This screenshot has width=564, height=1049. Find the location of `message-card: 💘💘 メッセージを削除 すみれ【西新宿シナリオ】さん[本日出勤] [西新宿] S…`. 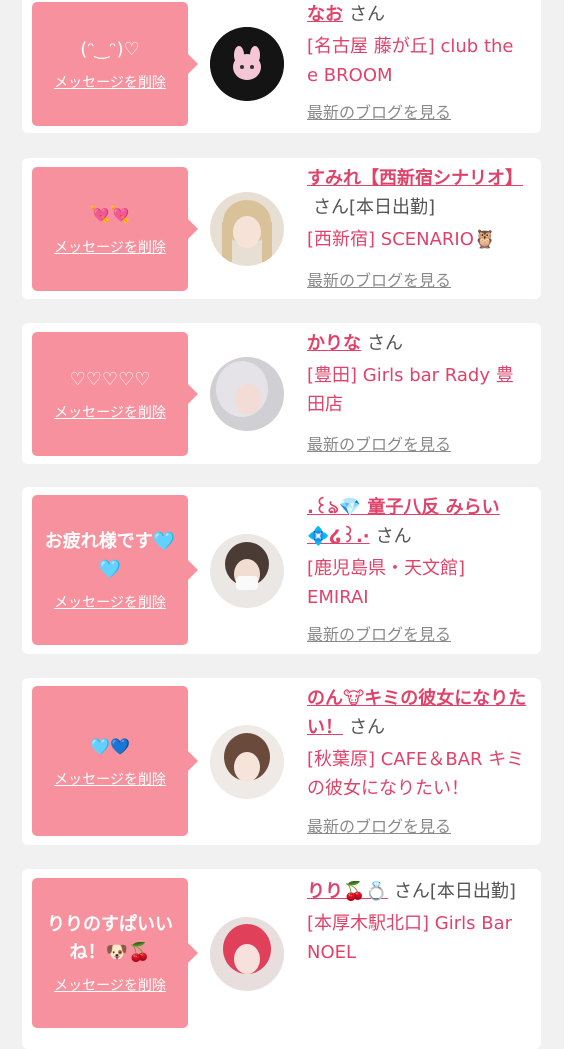

message-card: 💘💘 メッセージを削除 すみれ【西新宿シナリオ】さん[本日出勤] [西新宿] S… is located at coordinates (281, 228).